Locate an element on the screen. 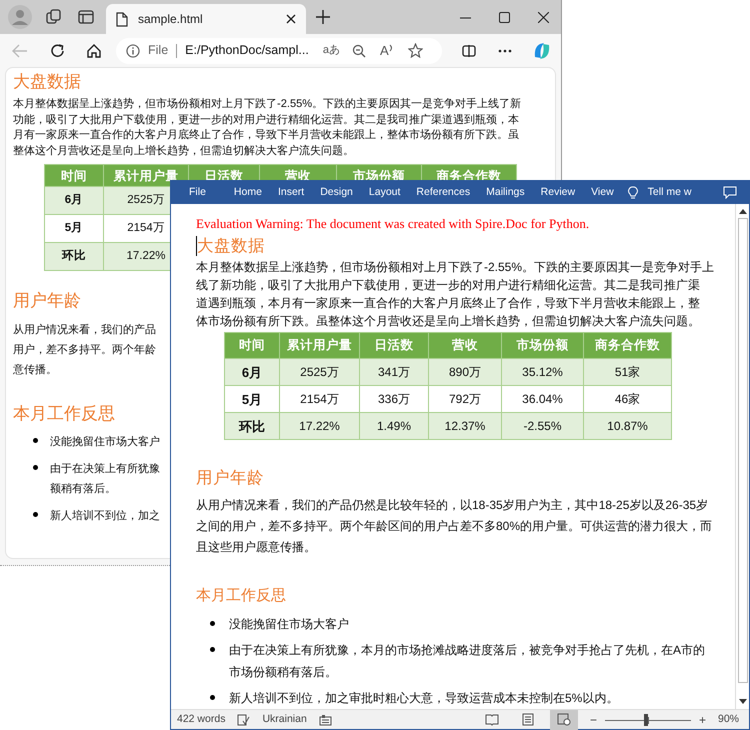 The height and width of the screenshot is (730, 750). table-cell: 51家 is located at coordinates (628, 372).